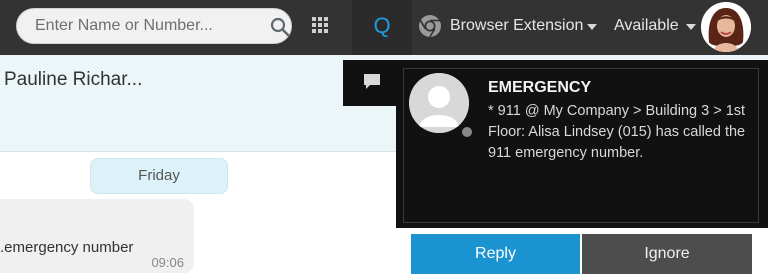 This screenshot has width=768, height=276. Describe the element at coordinates (540, 87) in the screenshot. I see `notification-title: EMERGENCY` at that location.